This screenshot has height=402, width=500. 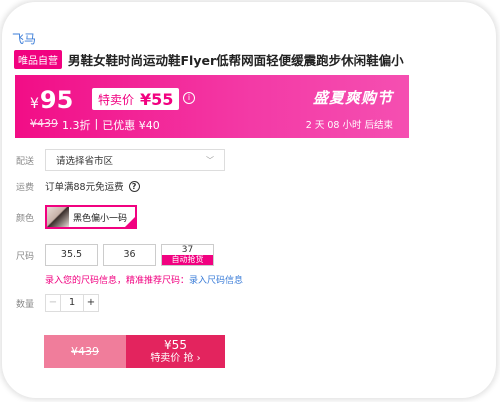 I want to click on size-option-37: 37 自动抢货, so click(x=187, y=255).